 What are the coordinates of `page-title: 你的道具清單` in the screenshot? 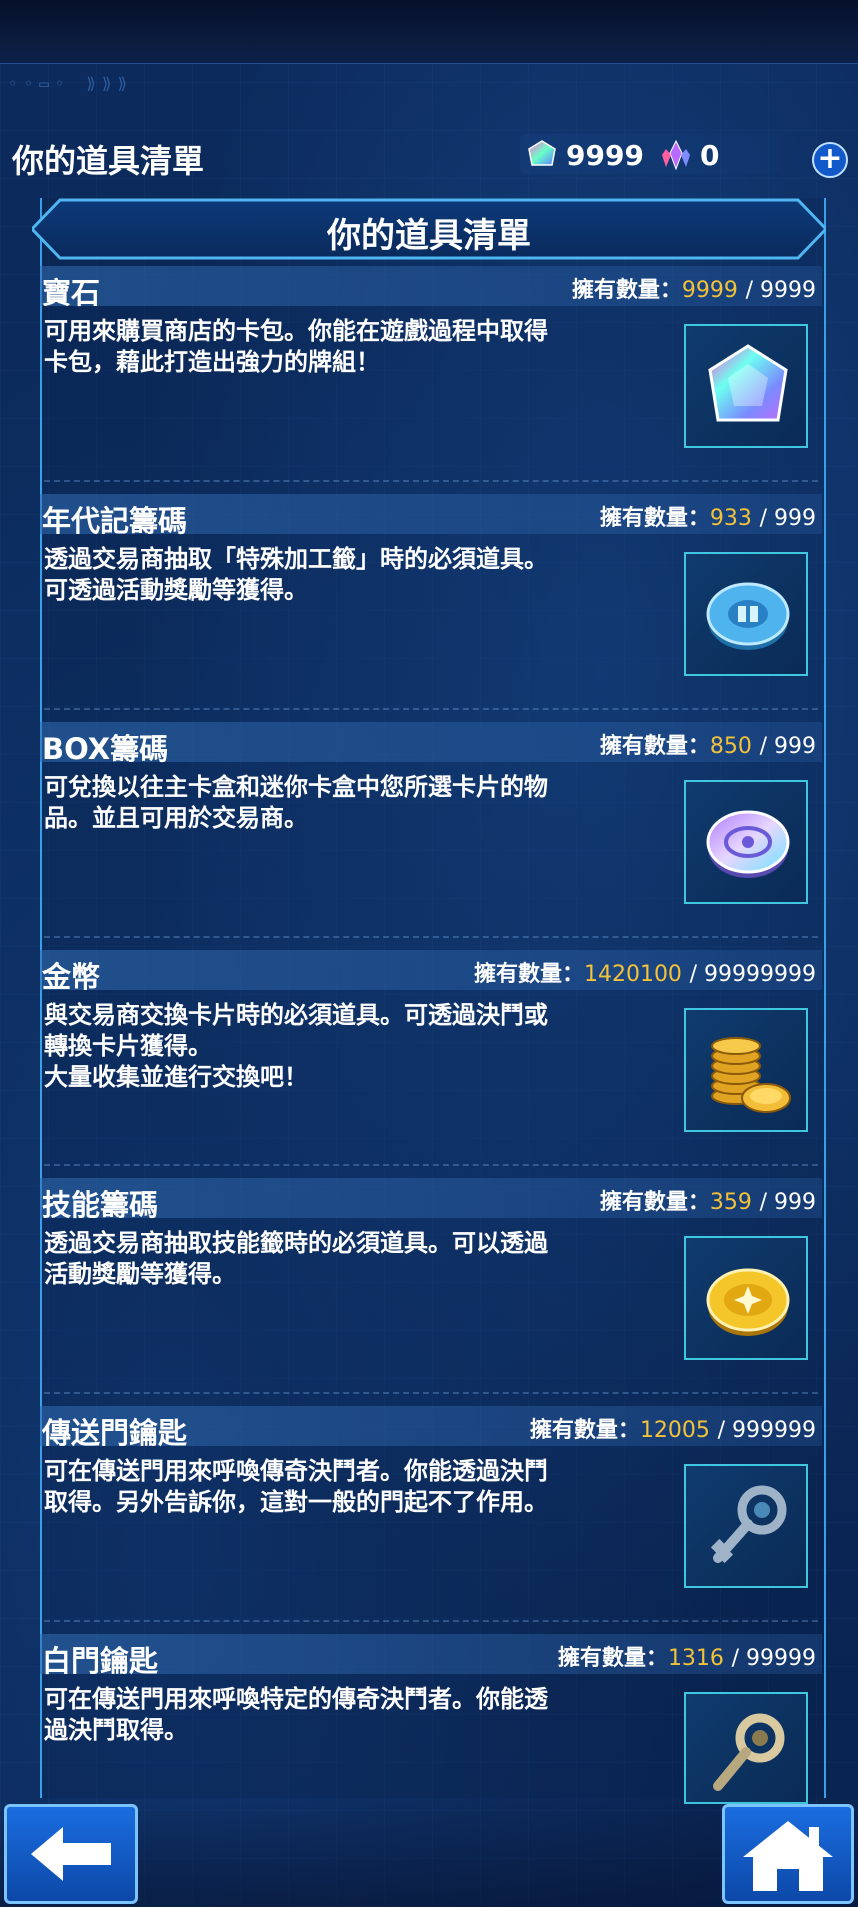 It's located at (108, 161).